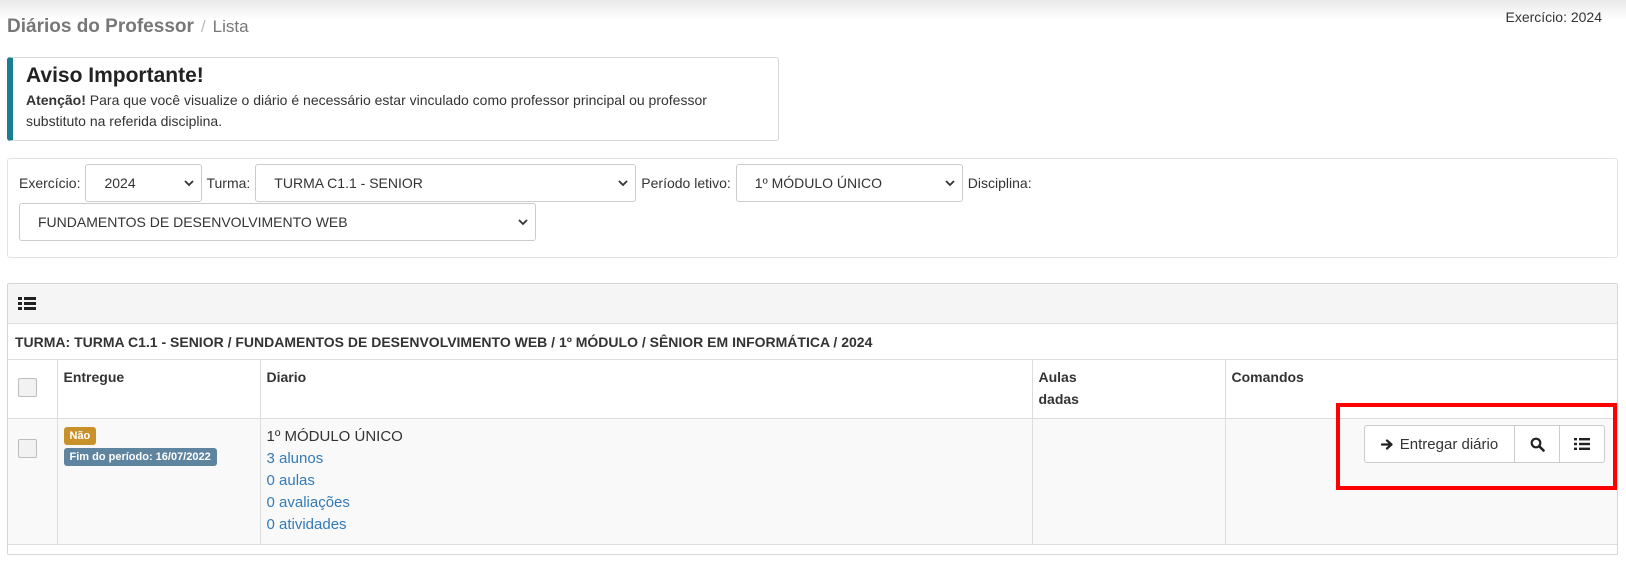 Image resolution: width=1626 pixels, height=571 pixels. Describe the element at coordinates (818, 183) in the screenshot. I see `periodo-select-value: 1º MÓDULO ÚNICO` at that location.